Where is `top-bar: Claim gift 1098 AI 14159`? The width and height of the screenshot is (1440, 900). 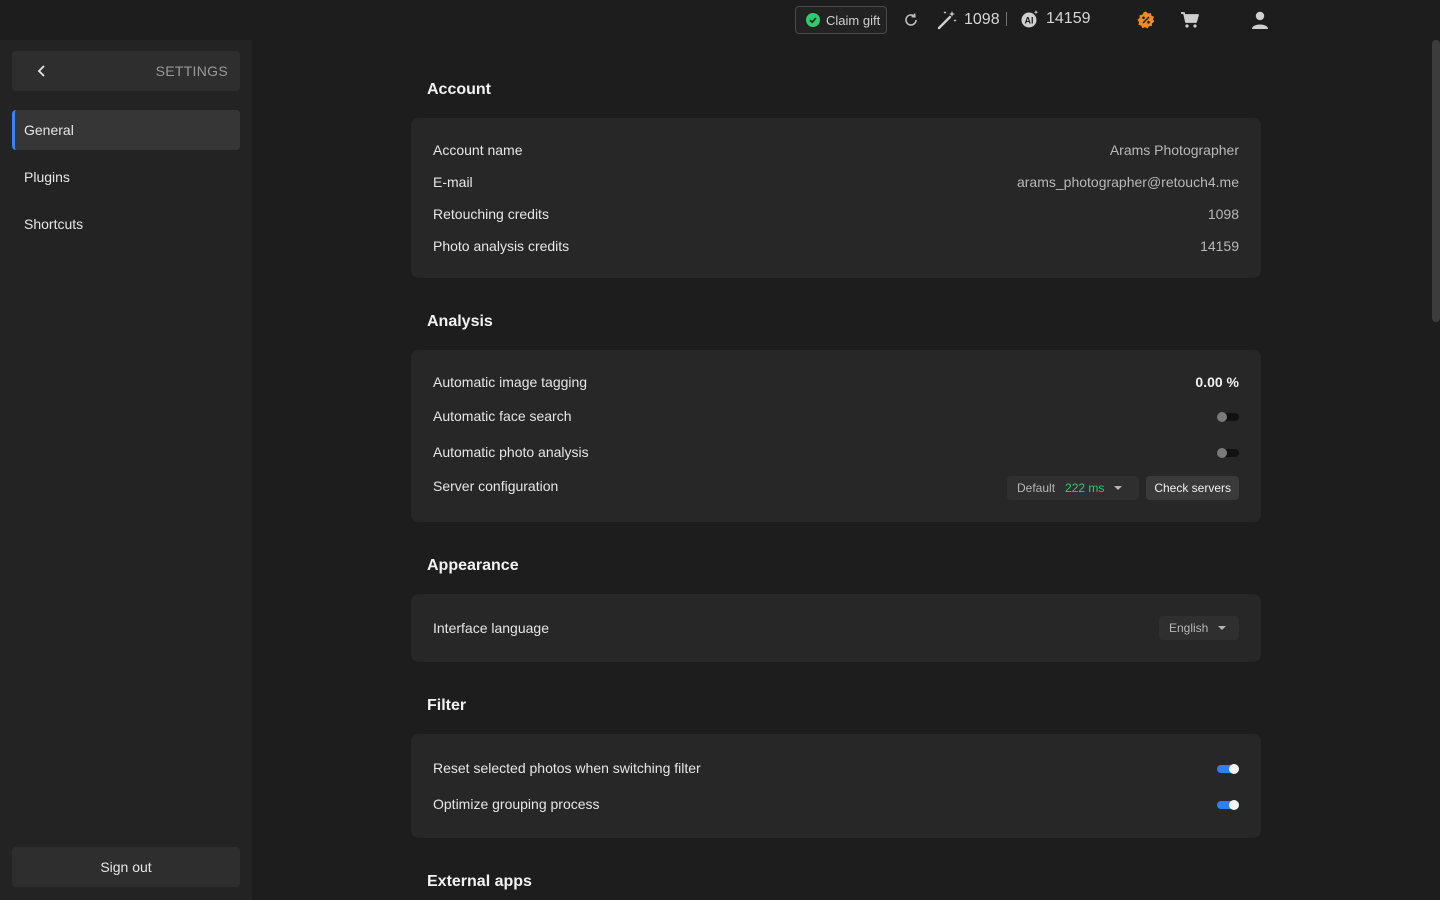 top-bar: Claim gift 1098 AI 14159 is located at coordinates (720, 20).